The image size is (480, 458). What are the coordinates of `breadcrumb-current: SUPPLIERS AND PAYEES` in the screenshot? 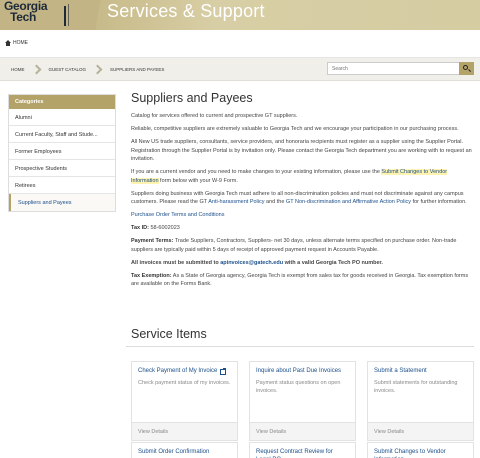 It's located at (137, 69).